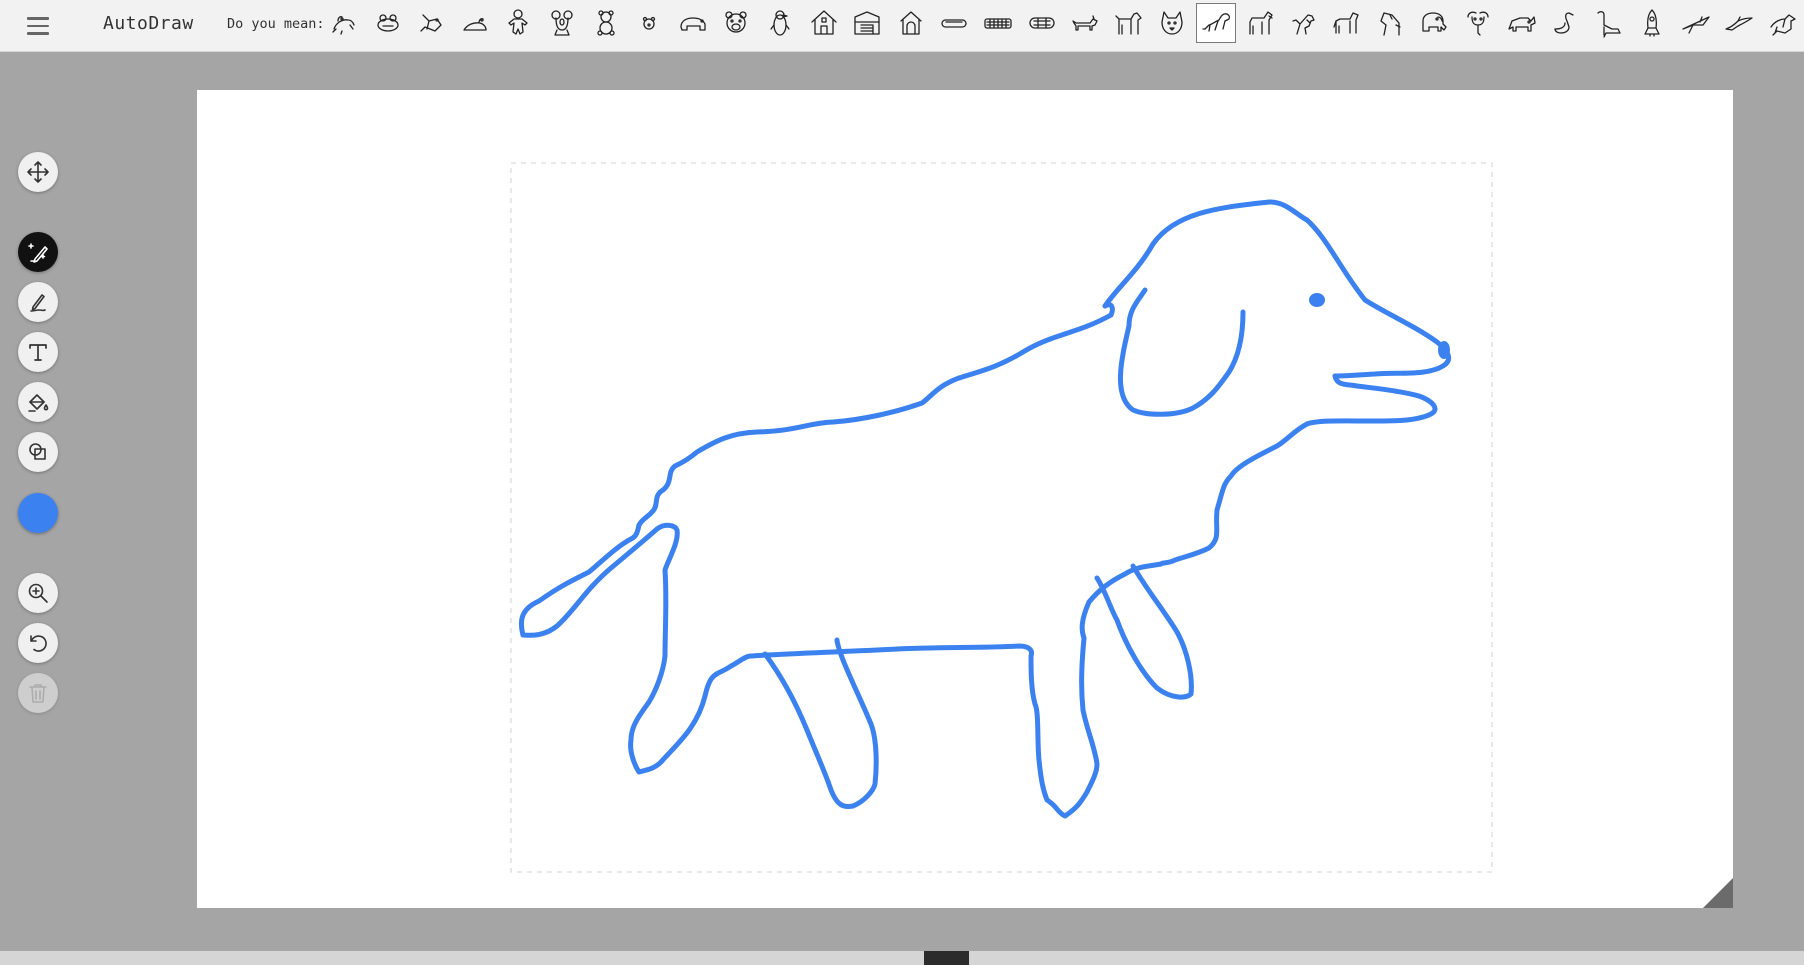  I want to click on teddy-bear-icon, so click(606, 23).